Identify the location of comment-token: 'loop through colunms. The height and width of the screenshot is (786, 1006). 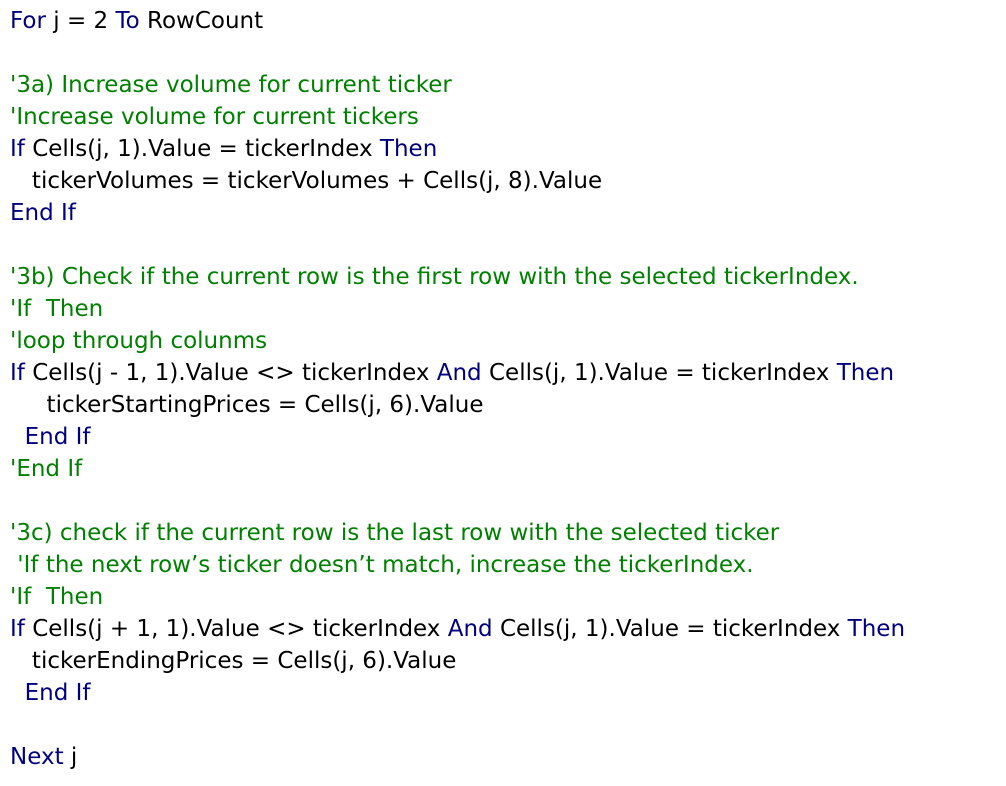
(139, 341).